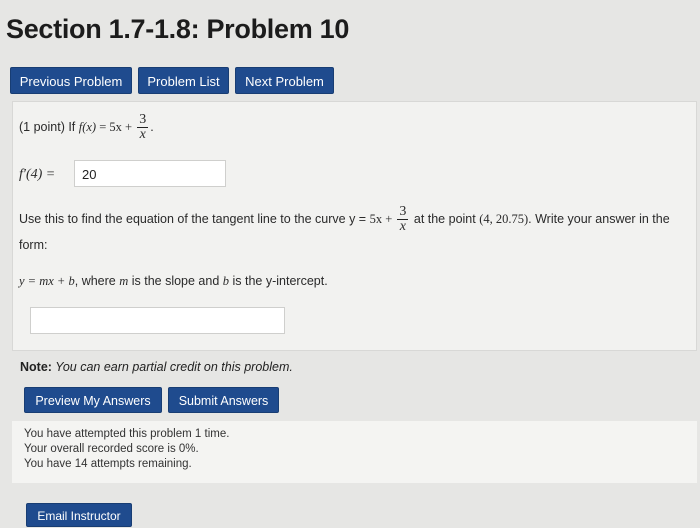 Image resolution: width=700 pixels, height=528 pixels. I want to click on next-problem-button: Next Problem, so click(284, 80).